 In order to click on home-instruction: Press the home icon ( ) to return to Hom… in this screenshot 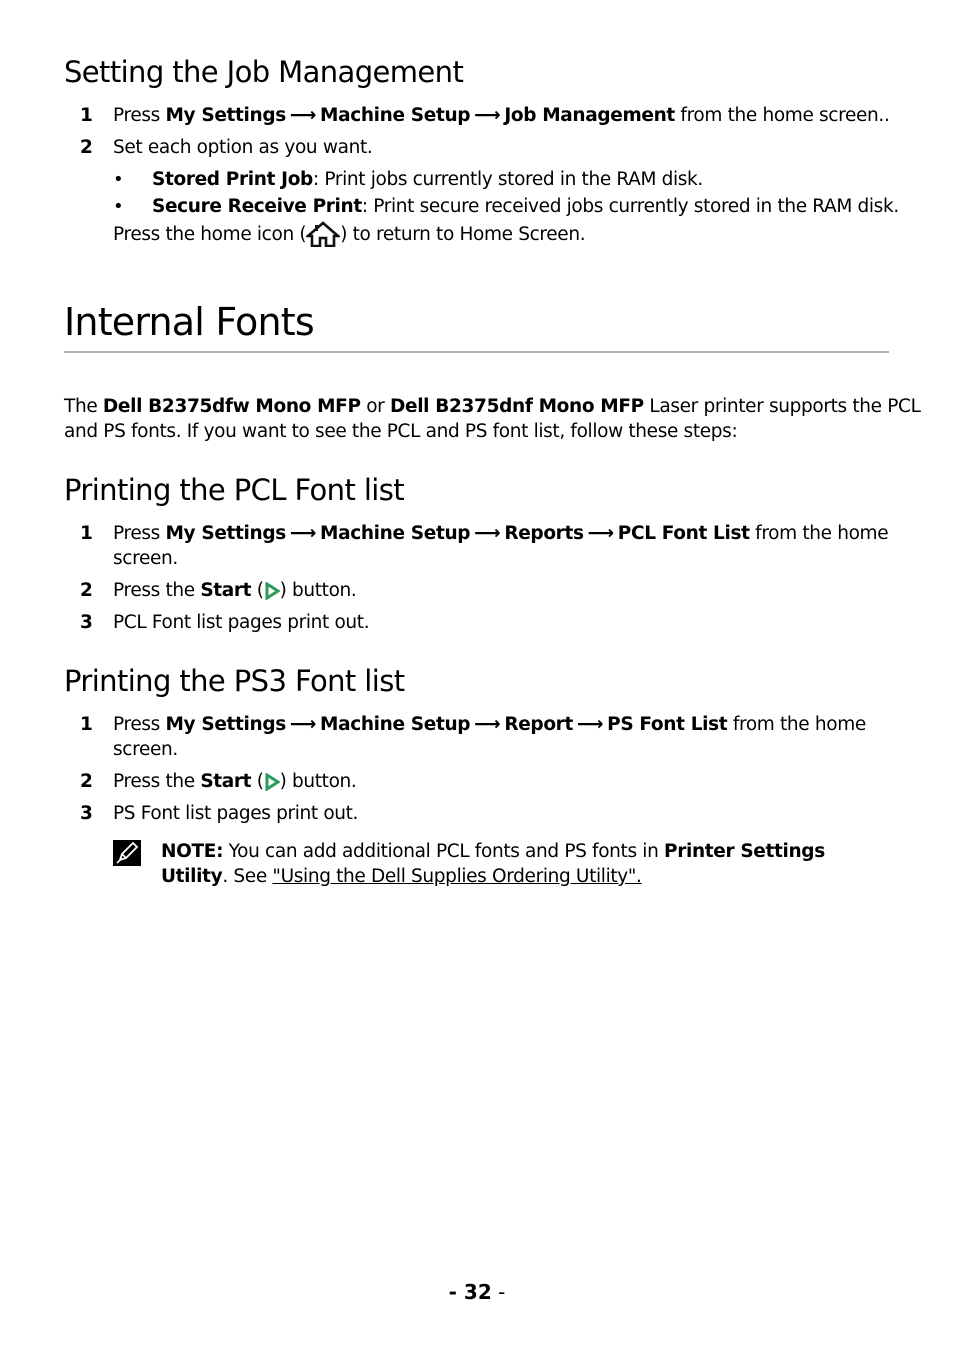, I will do `click(349, 234)`.